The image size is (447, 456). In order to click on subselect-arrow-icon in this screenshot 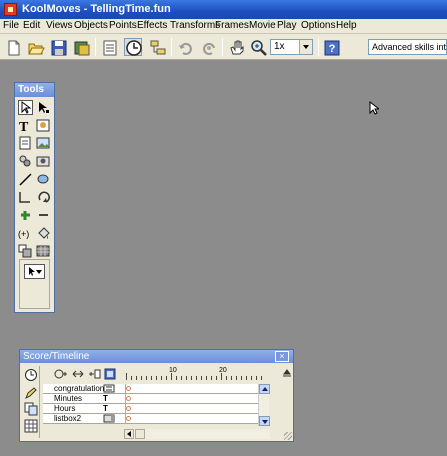, I will do `click(43, 107)`.